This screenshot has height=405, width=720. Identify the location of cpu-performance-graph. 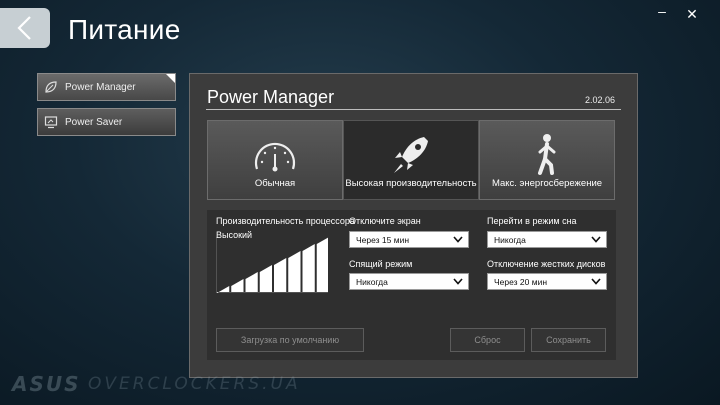
(272, 265).